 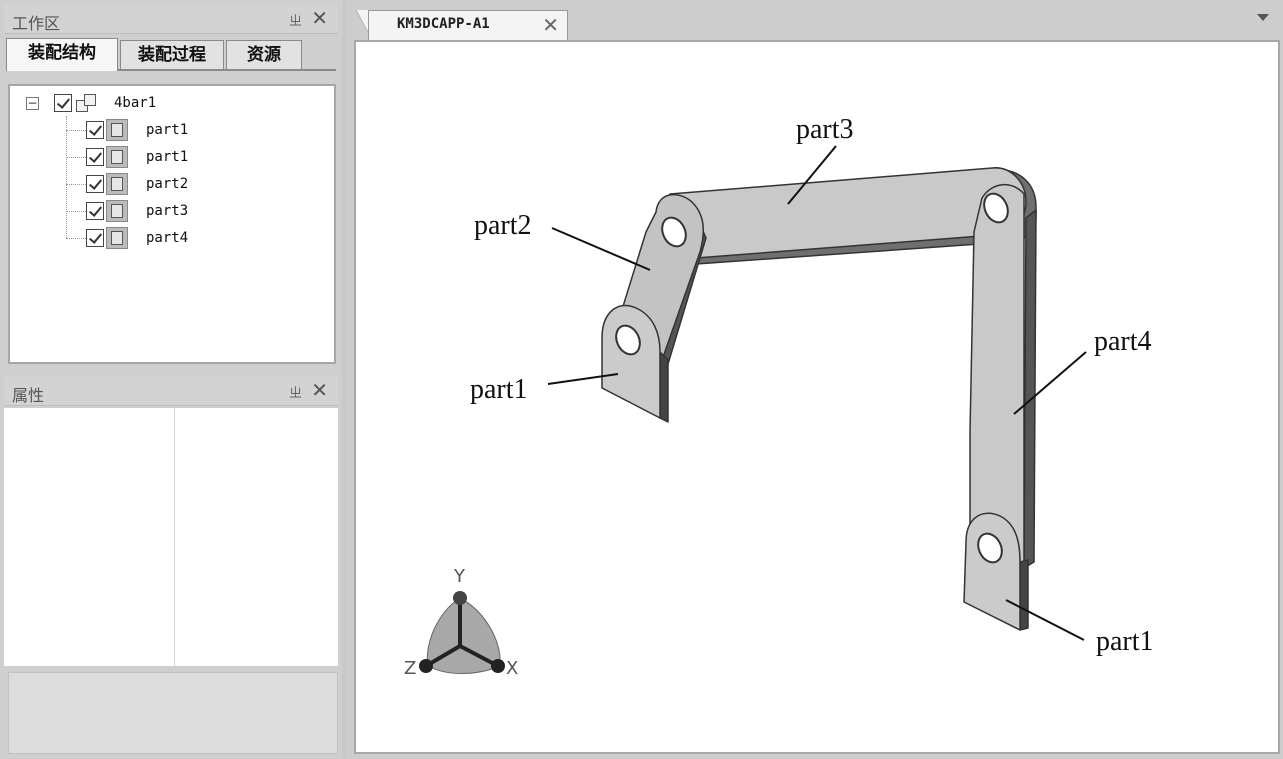 I want to click on tree-item-part3: part3, so click(x=137, y=211).